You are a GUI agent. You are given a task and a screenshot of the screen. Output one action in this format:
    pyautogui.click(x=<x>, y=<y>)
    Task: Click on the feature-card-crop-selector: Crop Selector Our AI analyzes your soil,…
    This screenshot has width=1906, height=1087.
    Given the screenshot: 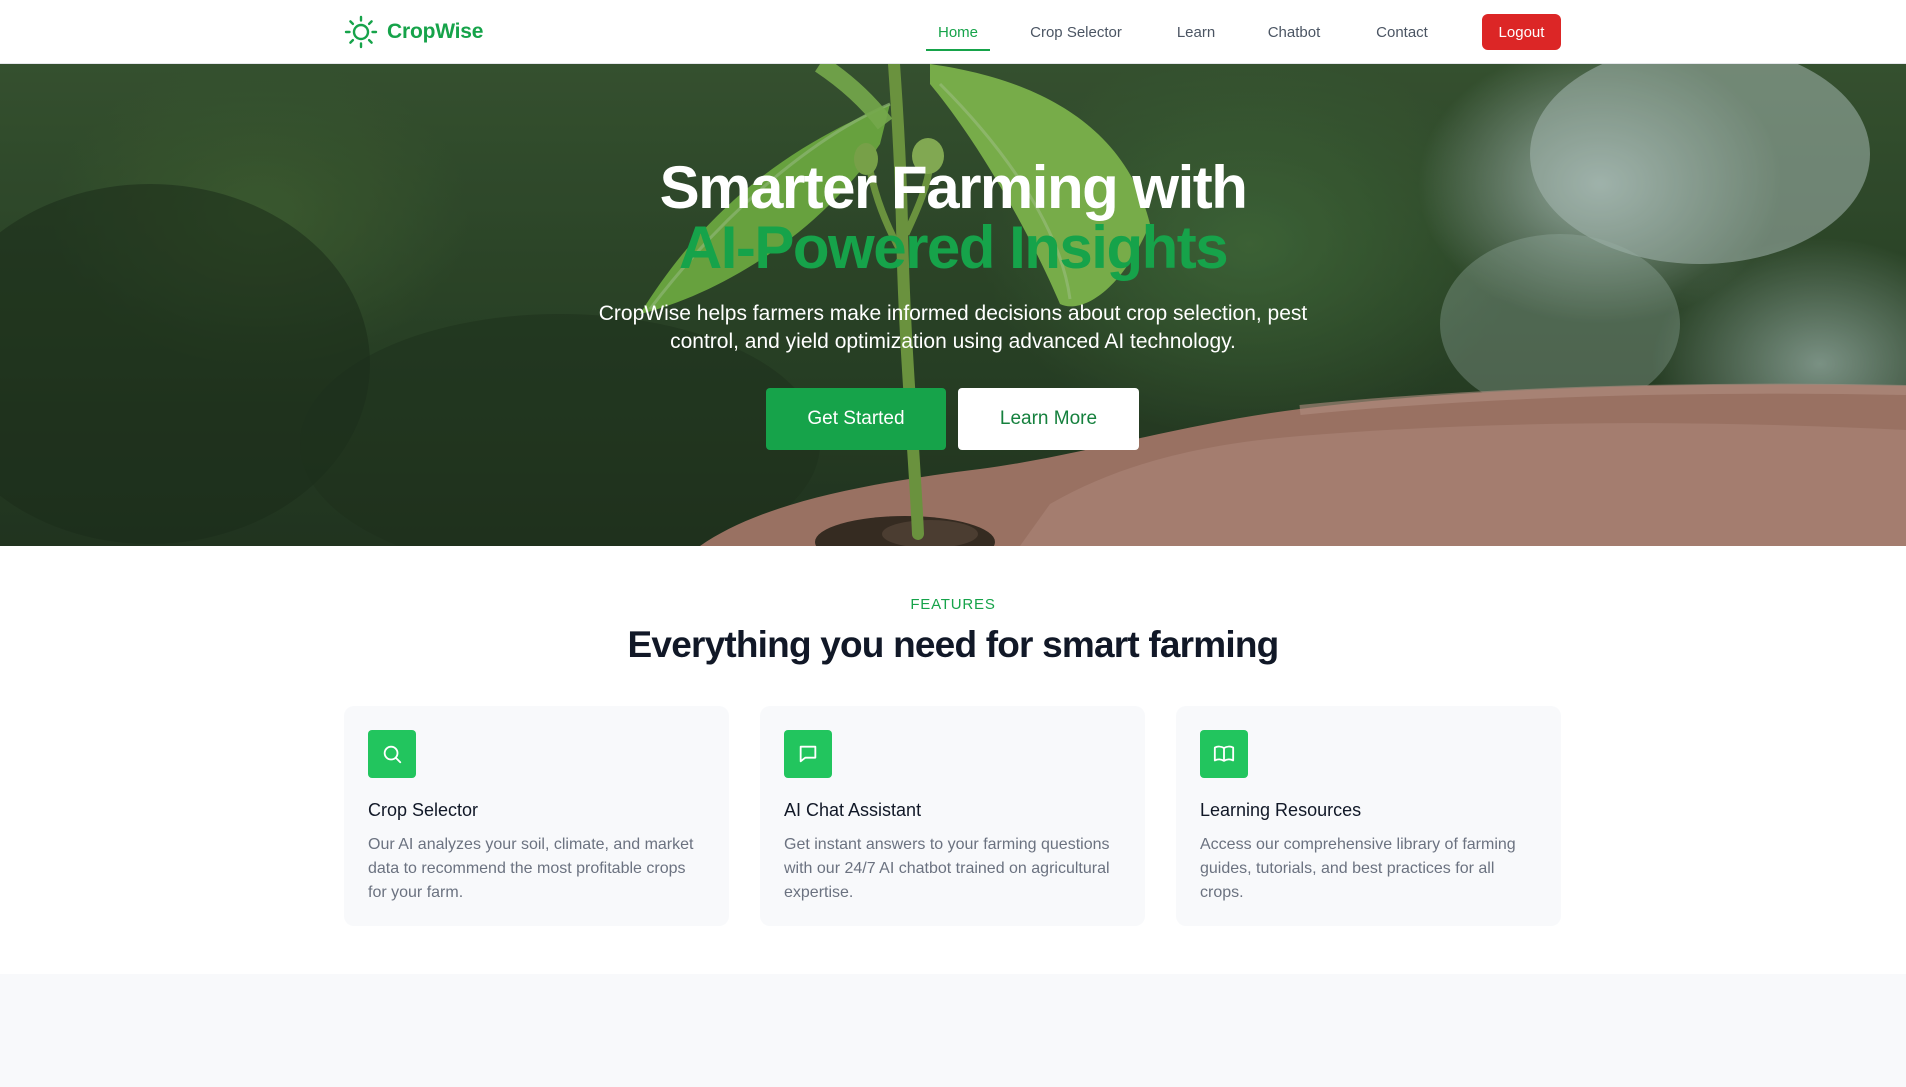 What is the action you would take?
    pyautogui.click(x=536, y=816)
    